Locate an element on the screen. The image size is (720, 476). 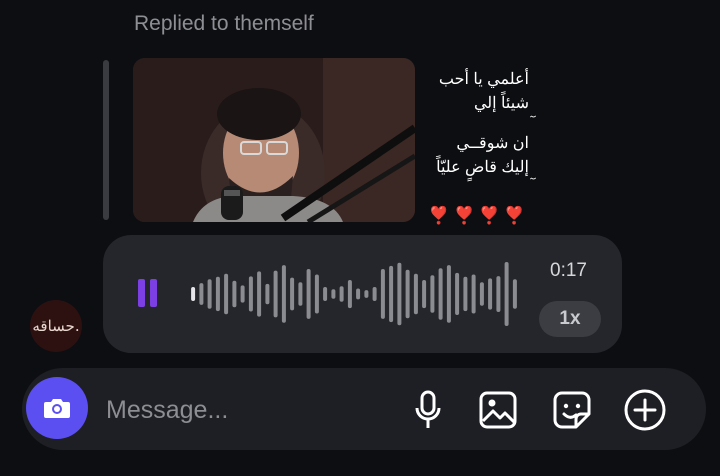
caption-line: ان شوقــي is located at coordinates (492, 143).